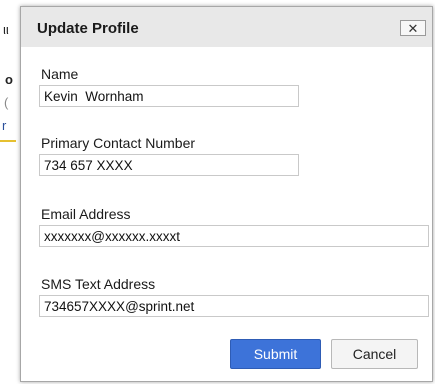 This screenshot has width=435, height=384. Describe the element at coordinates (88, 28) in the screenshot. I see `dialog-title: Update Profile` at that location.